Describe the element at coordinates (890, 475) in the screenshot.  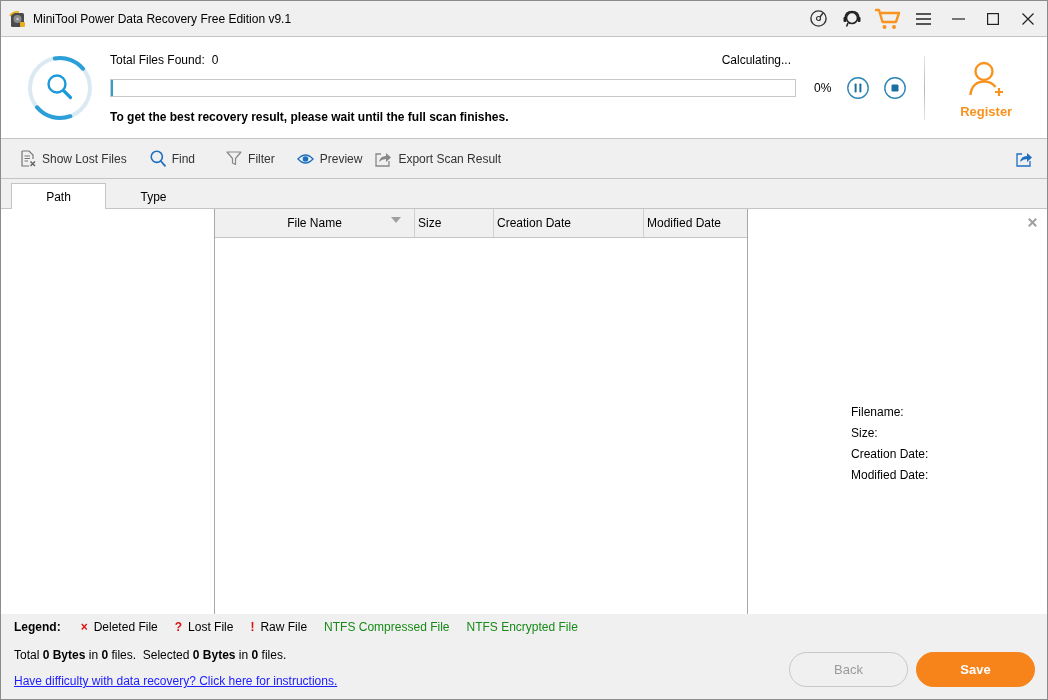
I see `preview-field-label: Modified Date:` at that location.